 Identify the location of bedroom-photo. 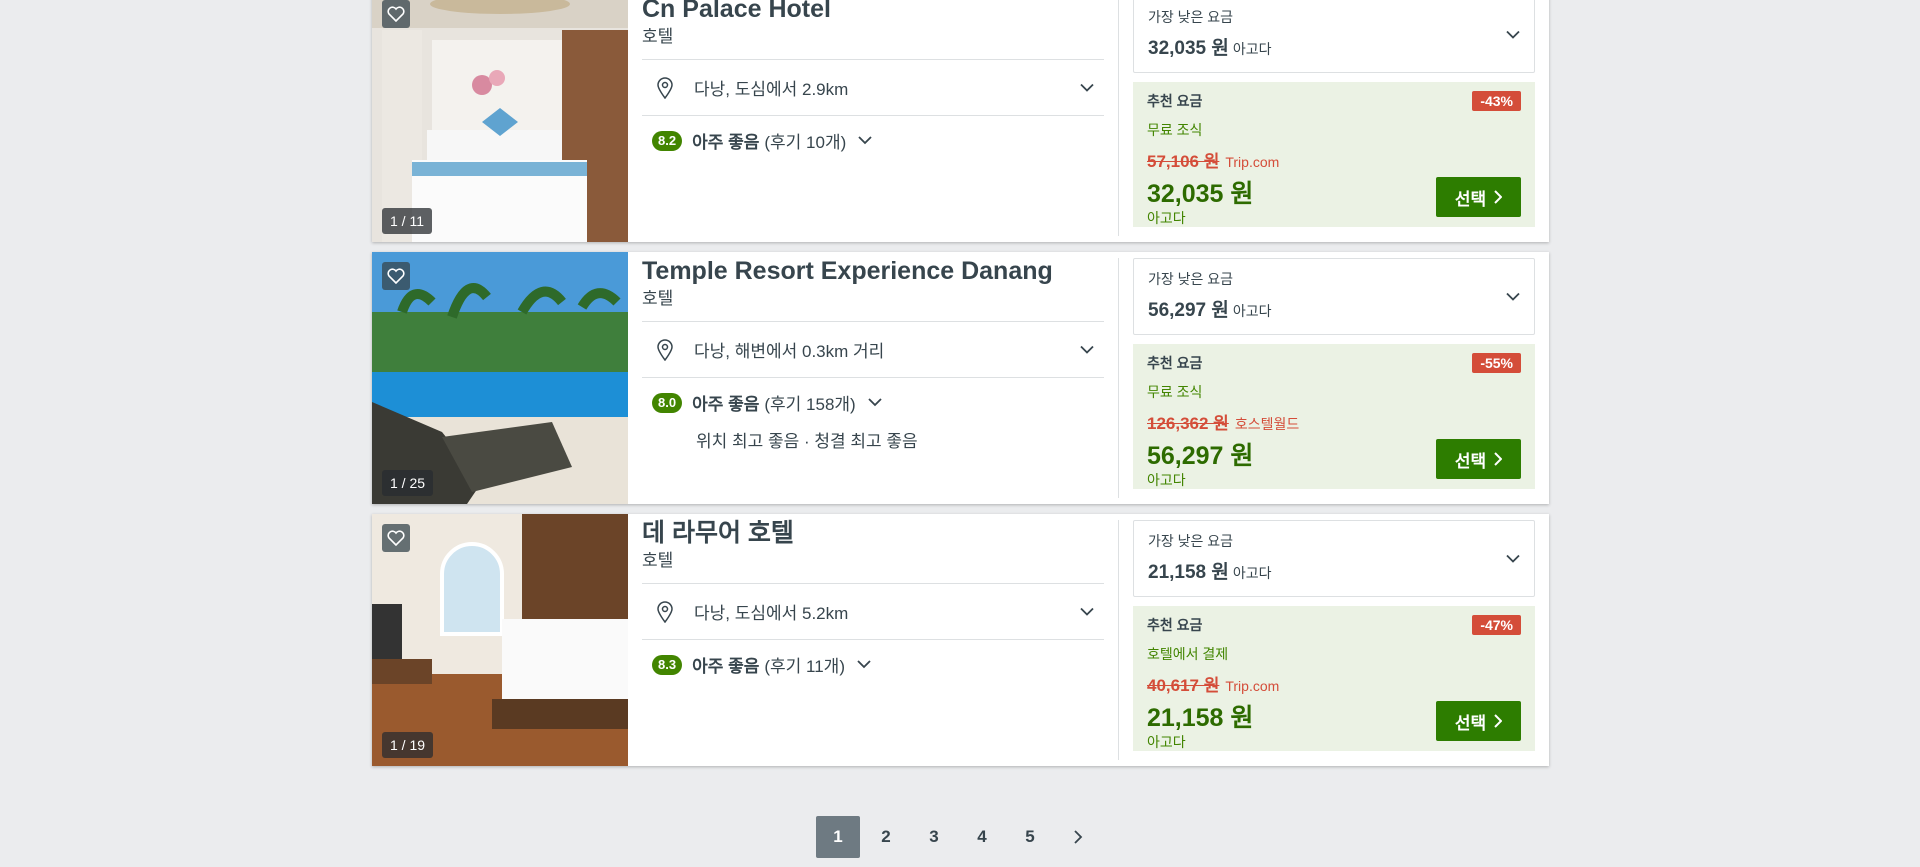
(500, 121).